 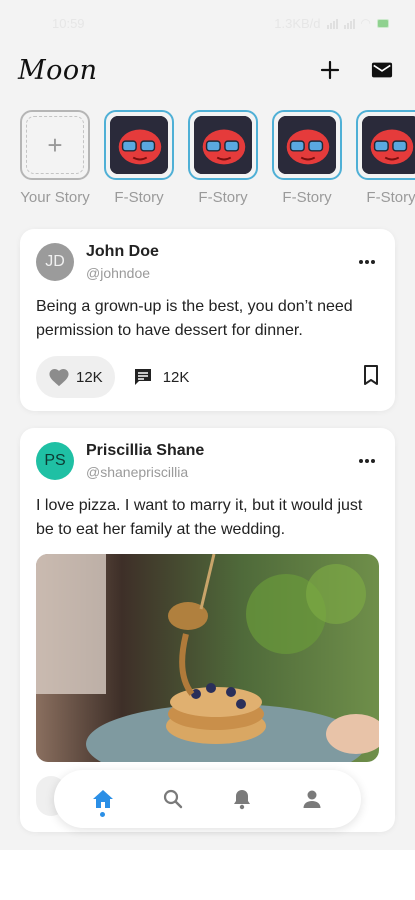 I want to click on bell-icon, so click(x=242, y=799).